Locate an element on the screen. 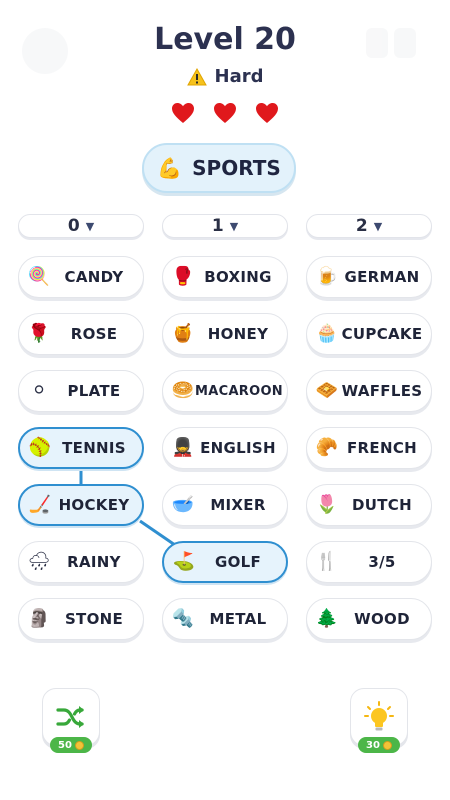 The image size is (450, 800). word-tile-french: 🥐 FRENCH is located at coordinates (369, 448).